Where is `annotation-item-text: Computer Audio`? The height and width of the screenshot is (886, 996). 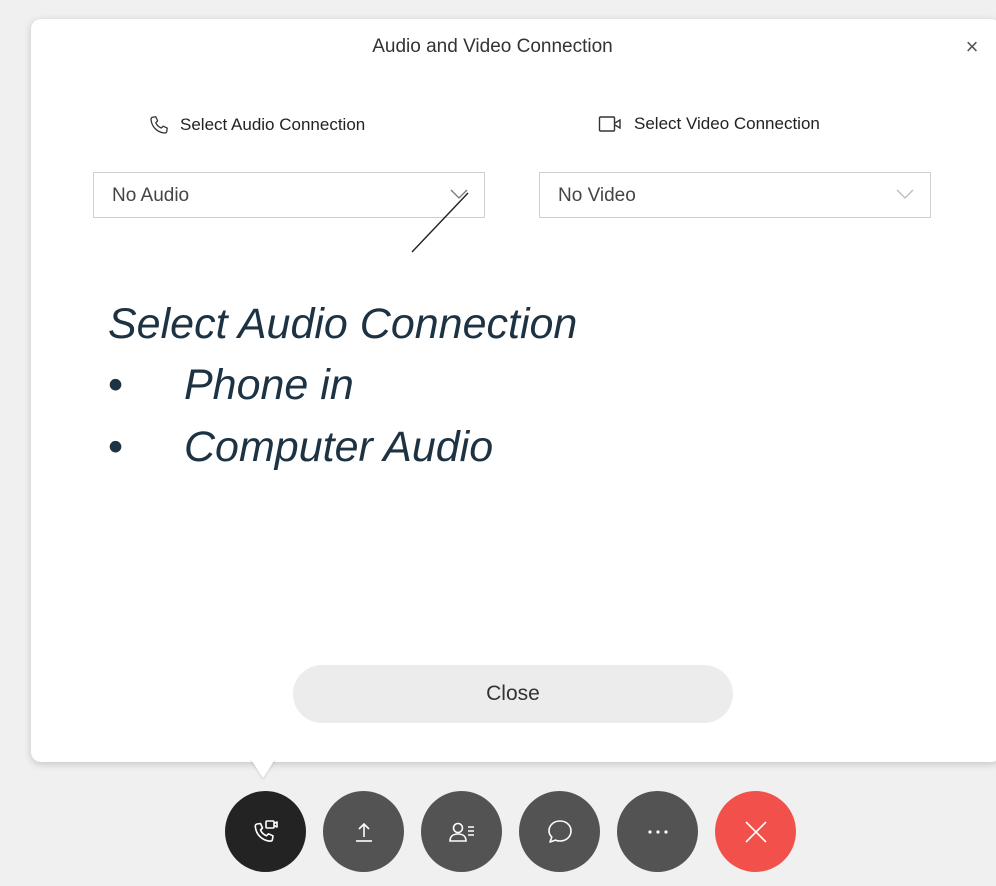 annotation-item-text: Computer Audio is located at coordinates (339, 447).